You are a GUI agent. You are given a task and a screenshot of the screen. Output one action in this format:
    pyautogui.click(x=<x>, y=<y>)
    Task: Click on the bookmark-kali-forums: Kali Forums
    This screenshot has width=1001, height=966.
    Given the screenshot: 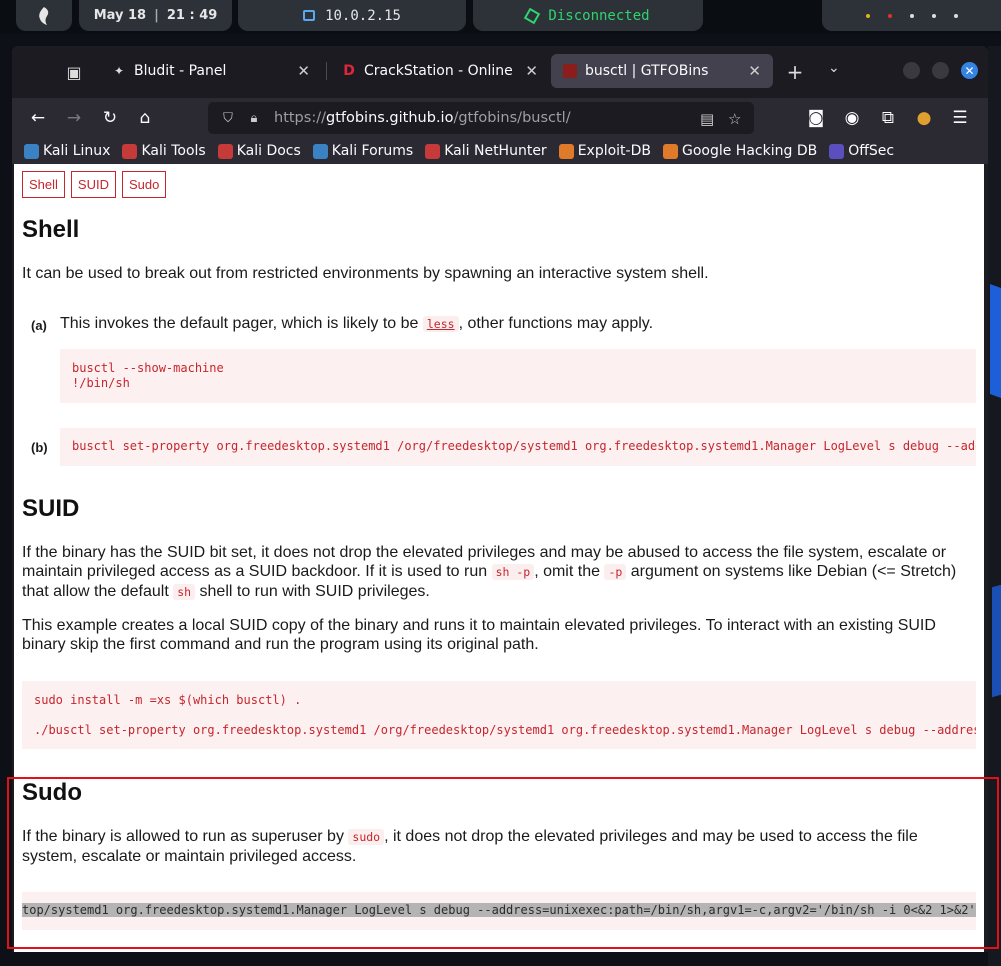 What is the action you would take?
    pyautogui.click(x=363, y=151)
    